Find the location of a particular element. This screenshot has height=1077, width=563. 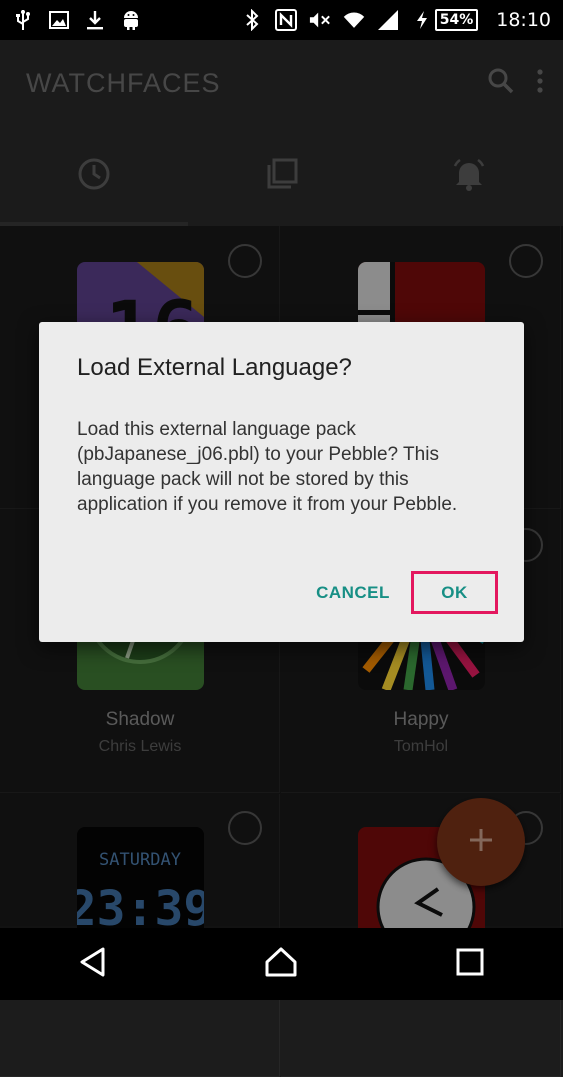

bluetooth-icon is located at coordinates (252, 20).